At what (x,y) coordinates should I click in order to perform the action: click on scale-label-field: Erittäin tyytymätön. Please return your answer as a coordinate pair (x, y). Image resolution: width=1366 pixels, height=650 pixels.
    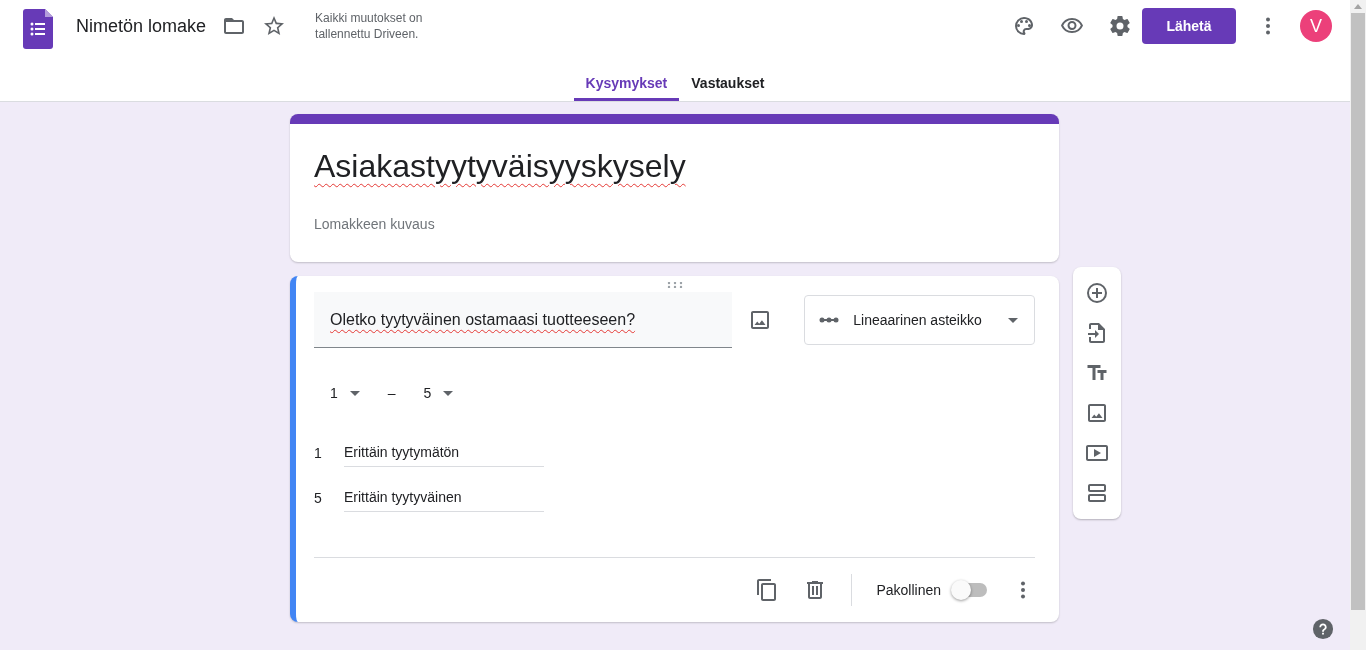
    Looking at the image, I should click on (444, 455).